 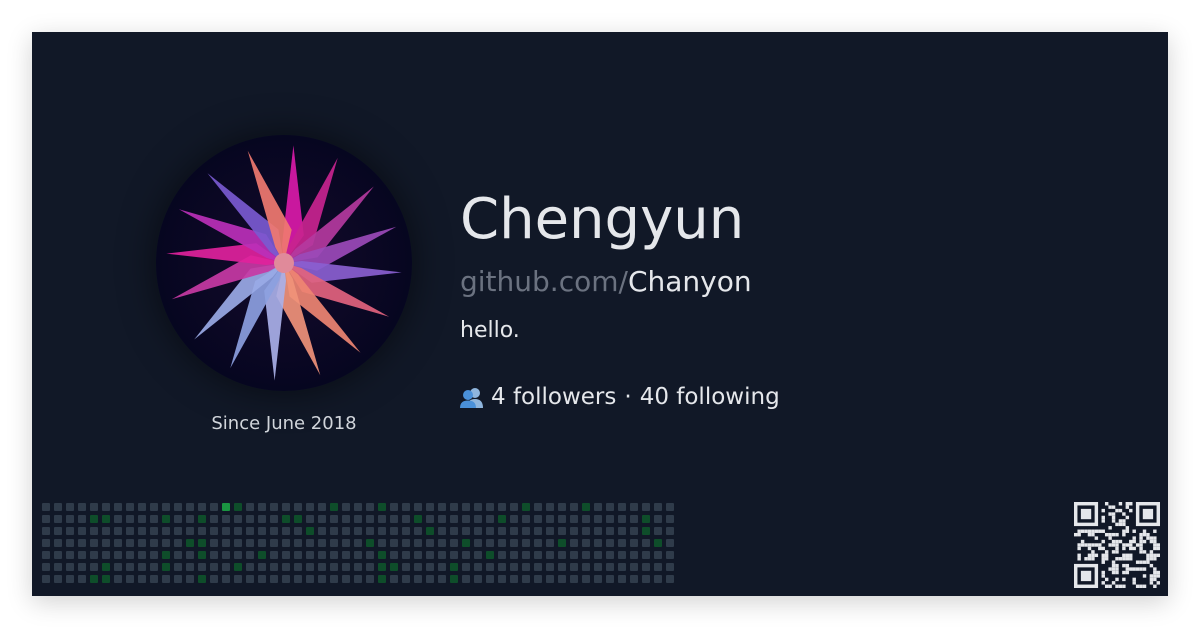 I want to click on qr-code-icon, so click(x=1117, y=545).